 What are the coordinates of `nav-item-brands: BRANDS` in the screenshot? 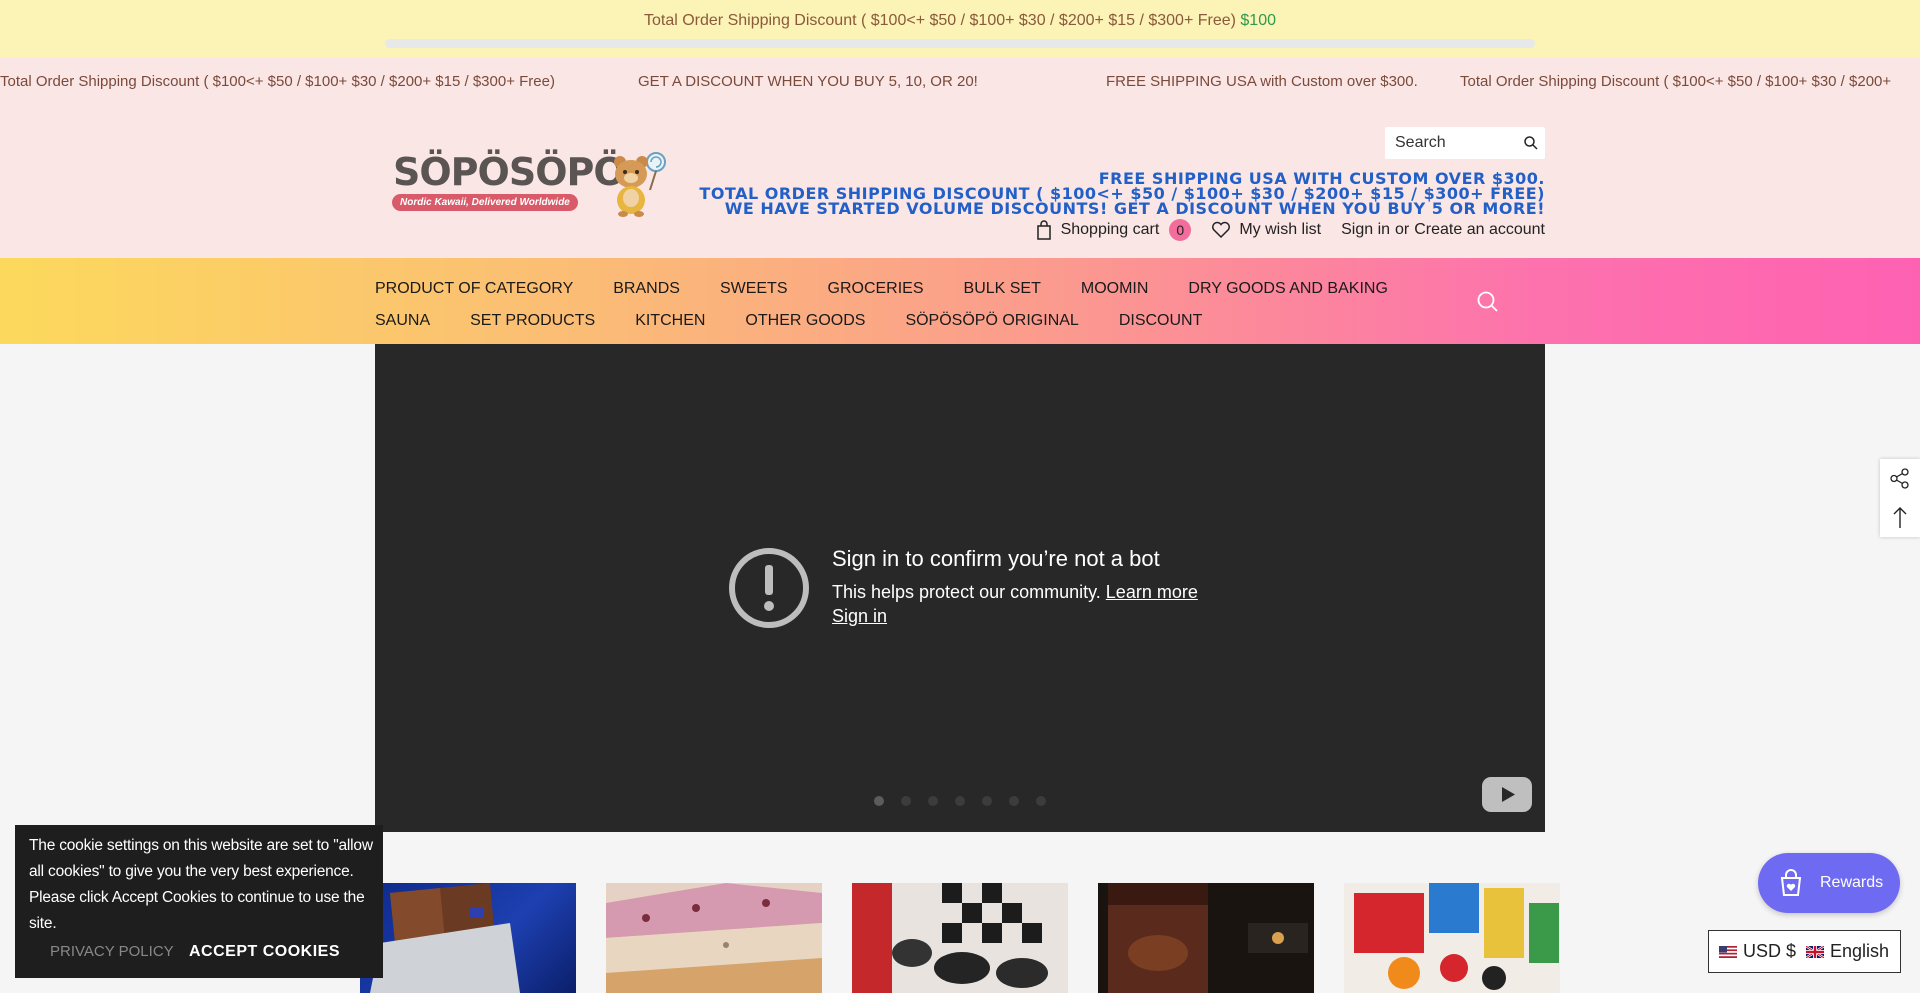 It's located at (646, 289).